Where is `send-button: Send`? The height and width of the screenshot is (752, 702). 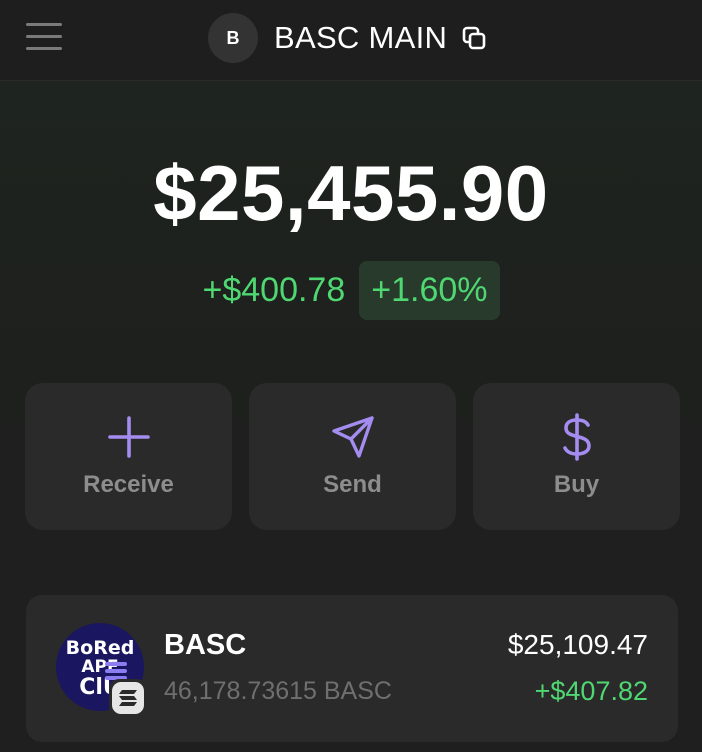
send-button: Send is located at coordinates (352, 456).